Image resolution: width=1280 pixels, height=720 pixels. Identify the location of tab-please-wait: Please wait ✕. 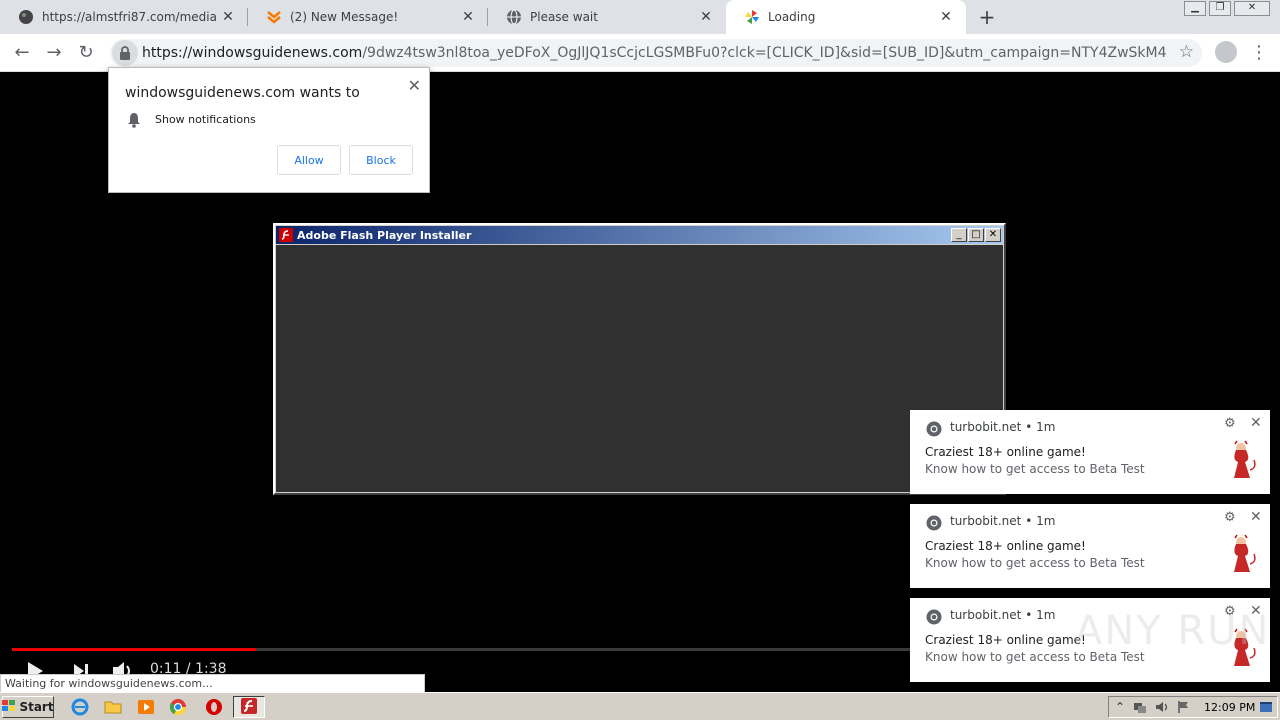
(607, 17).